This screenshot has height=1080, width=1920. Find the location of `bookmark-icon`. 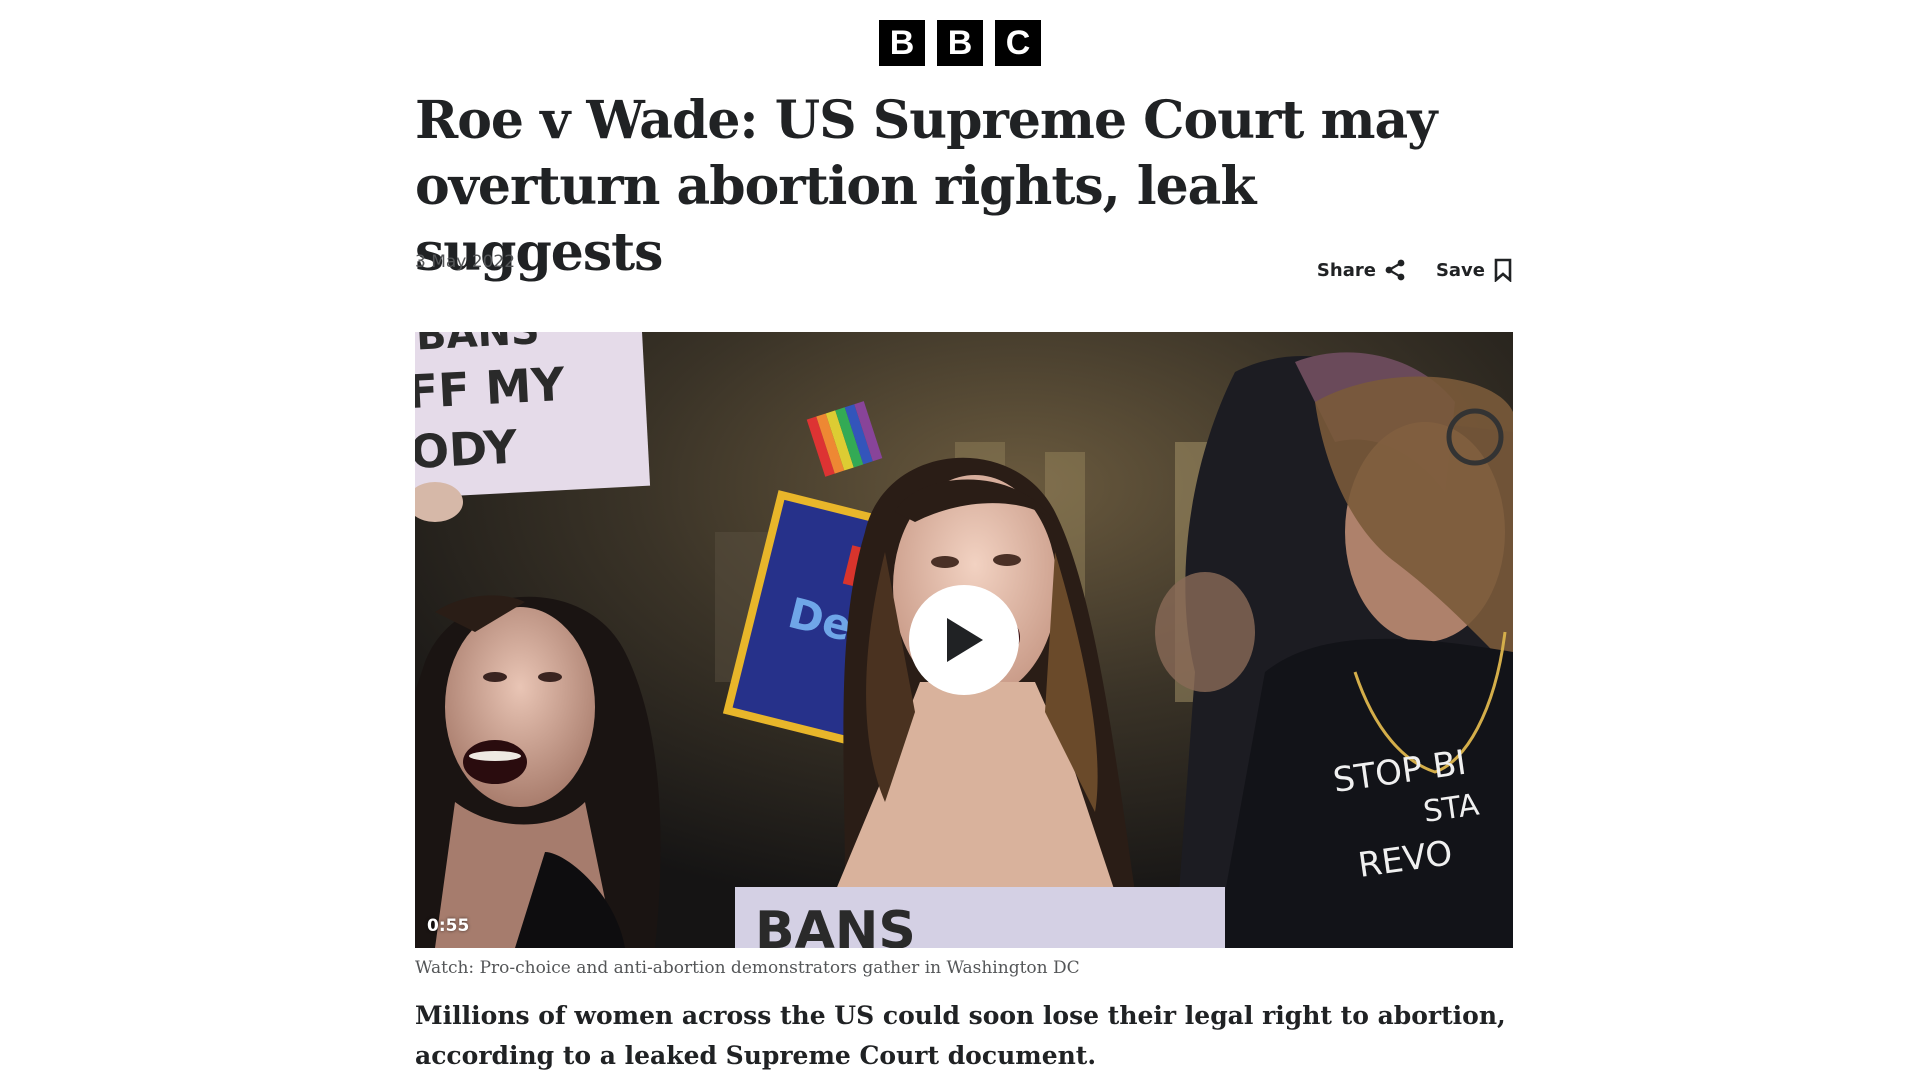

bookmark-icon is located at coordinates (1503, 270).